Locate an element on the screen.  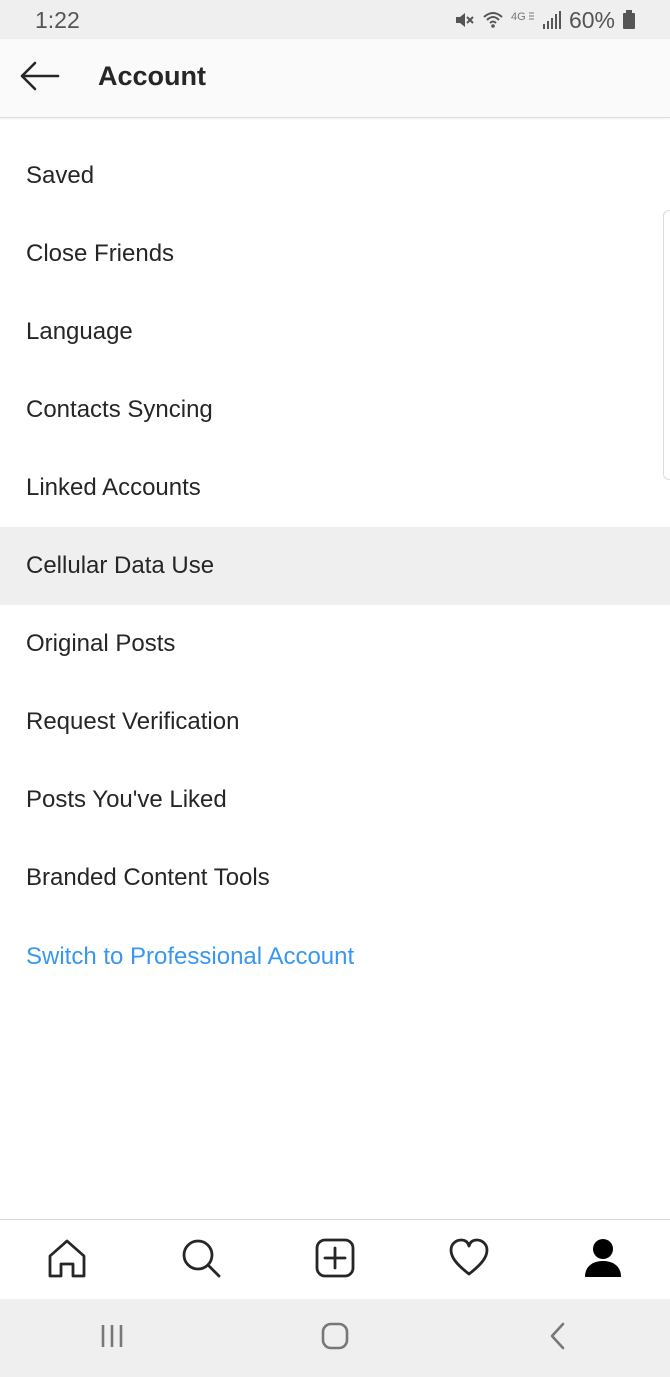
tab-search is located at coordinates (201, 1260).